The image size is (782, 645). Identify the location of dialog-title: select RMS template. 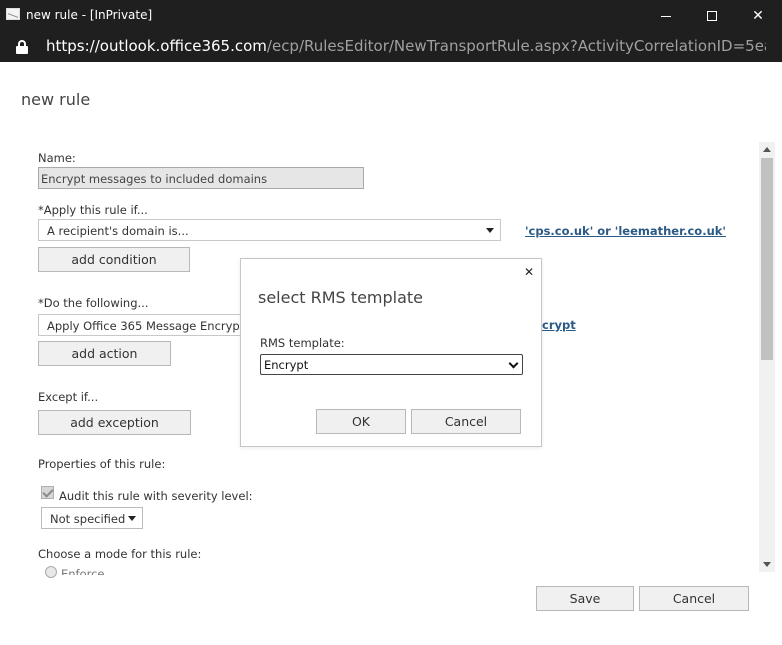
(341, 297).